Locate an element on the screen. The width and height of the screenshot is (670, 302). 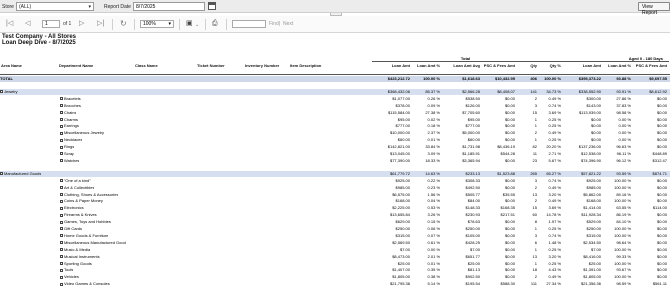
cell-loan-amt: $629.00 is located at coordinates (402, 222).